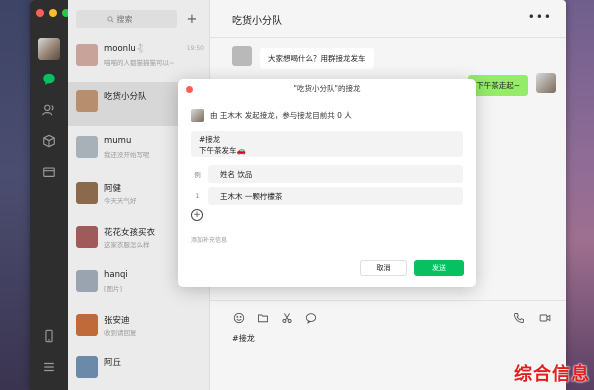  Describe the element at coordinates (222, 150) in the screenshot. I see `topic-line-2: 下午茶发车🚗` at that location.